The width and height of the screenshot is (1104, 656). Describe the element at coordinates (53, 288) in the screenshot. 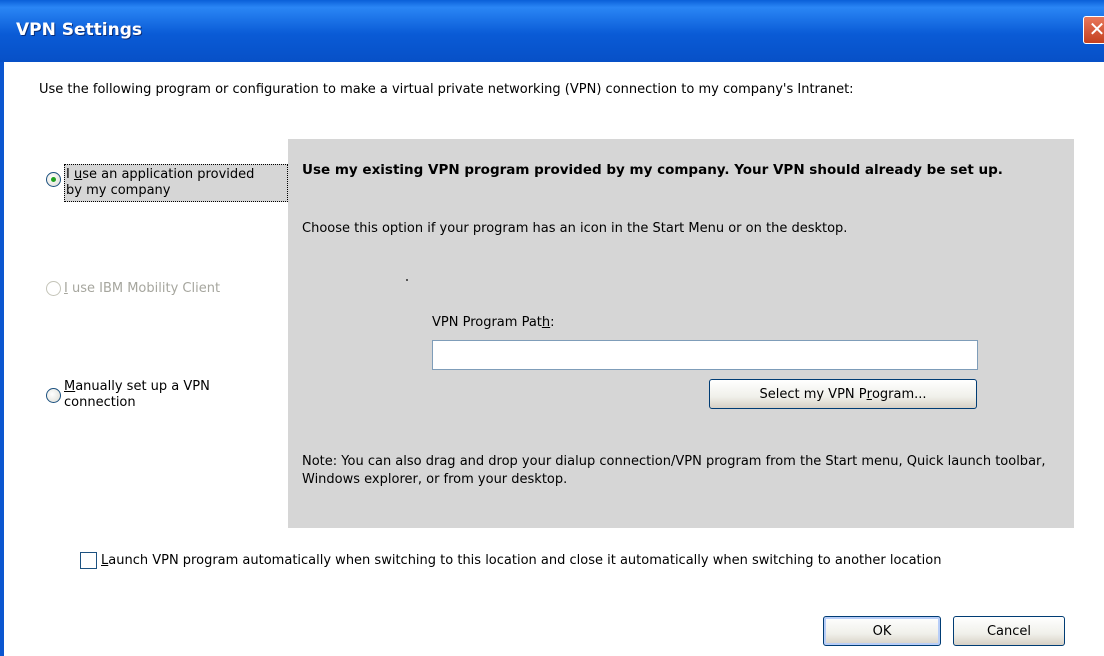

I see `radio-button-ibm-mobility` at that location.